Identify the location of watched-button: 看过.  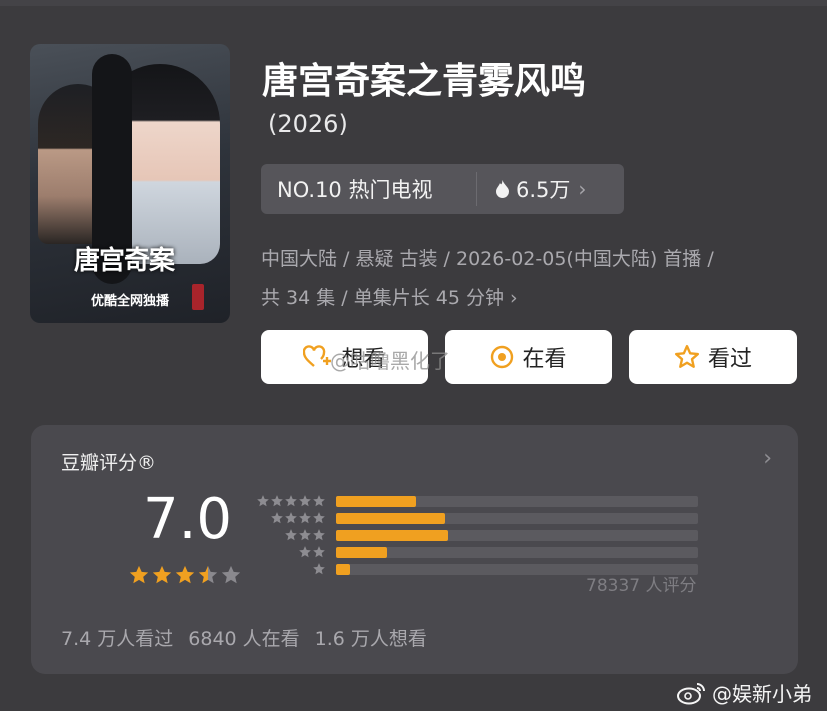
(713, 357).